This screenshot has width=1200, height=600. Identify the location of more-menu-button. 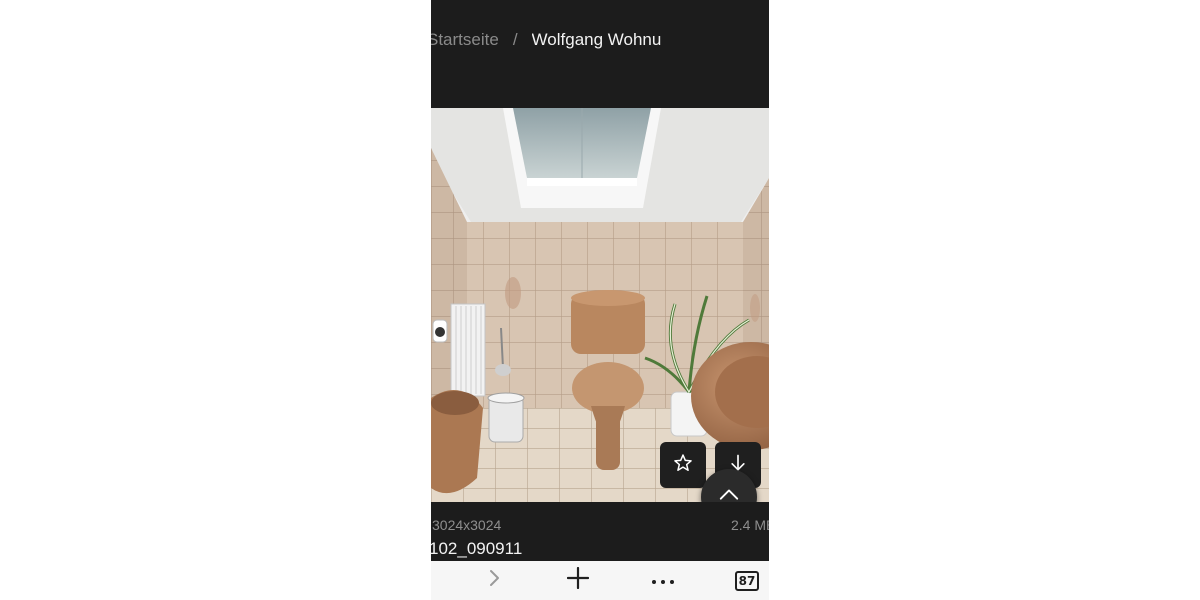
(663, 580).